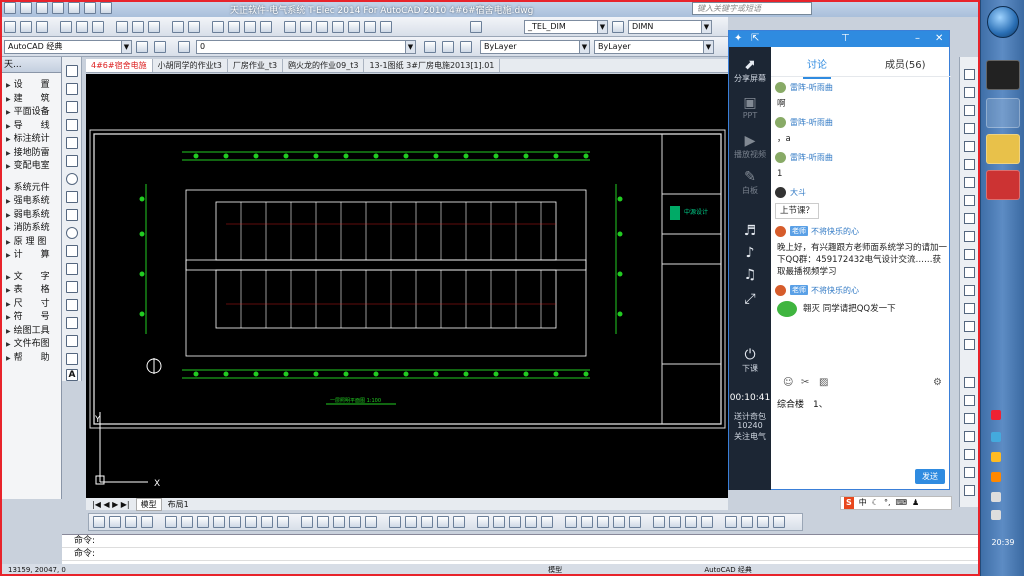 The width and height of the screenshot is (1024, 576). I want to click on tab-layout1: 布局1, so click(178, 504).